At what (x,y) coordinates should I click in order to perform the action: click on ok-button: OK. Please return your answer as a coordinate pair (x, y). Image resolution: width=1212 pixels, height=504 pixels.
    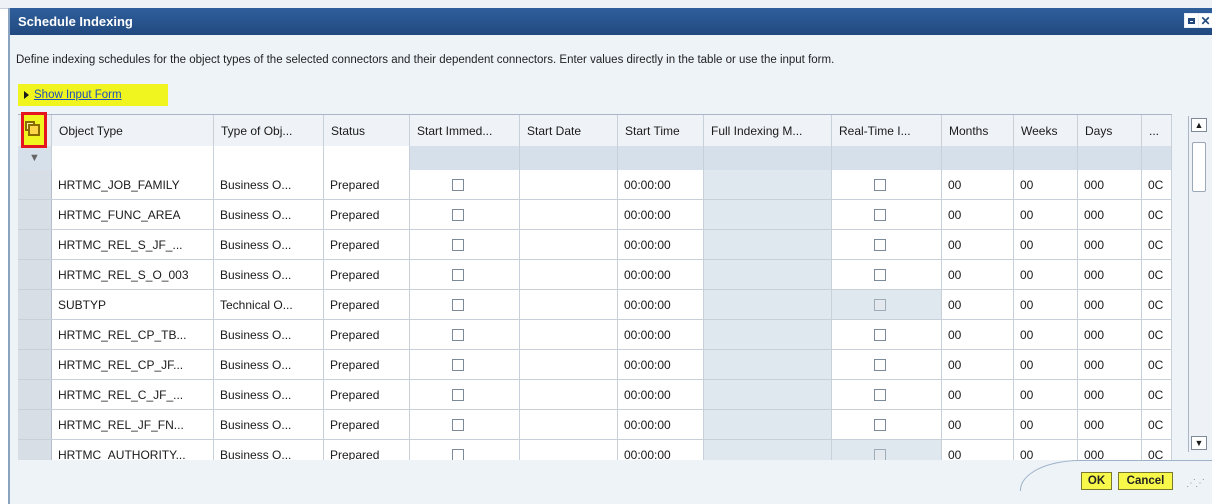
    Looking at the image, I should click on (1096, 481).